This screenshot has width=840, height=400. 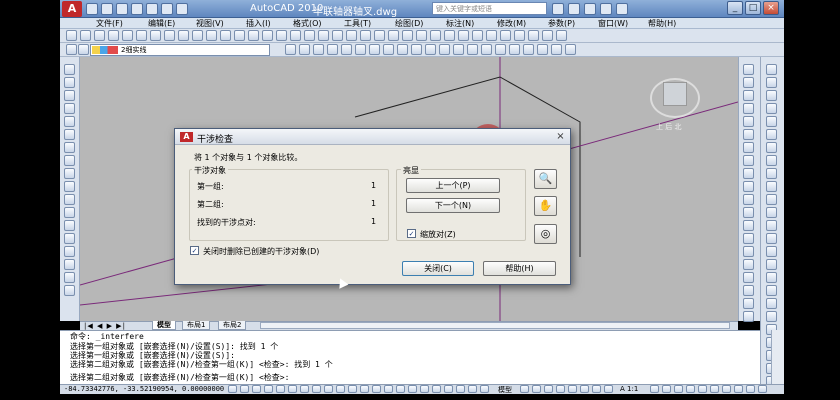 I want to click on model-space-button: 模型, so click(x=505, y=390).